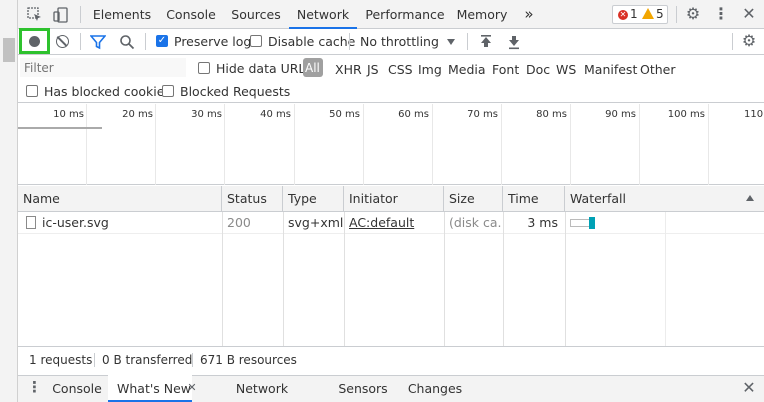 The height and width of the screenshot is (402, 764). I want to click on sort-ascending-icon, so click(750, 198).